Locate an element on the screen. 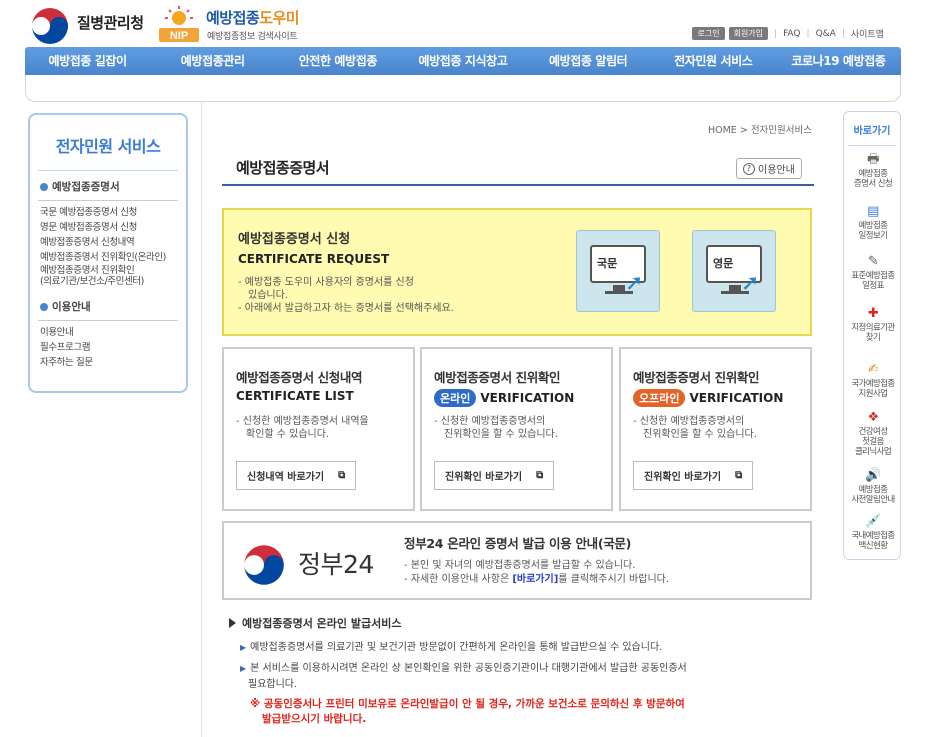  side-nav-verify-online: 예방접종증명서 진위확인(온라인) is located at coordinates (108, 257).